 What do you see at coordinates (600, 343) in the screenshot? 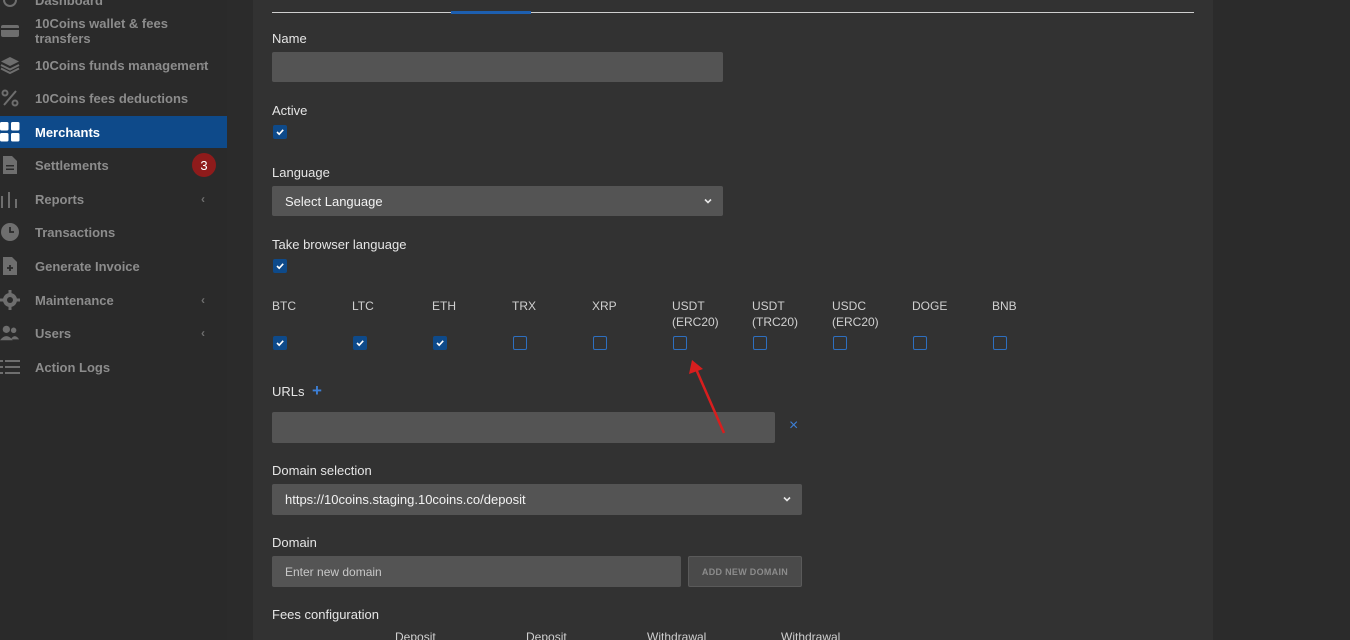
I see `coin-checkbox-xrp` at bounding box center [600, 343].